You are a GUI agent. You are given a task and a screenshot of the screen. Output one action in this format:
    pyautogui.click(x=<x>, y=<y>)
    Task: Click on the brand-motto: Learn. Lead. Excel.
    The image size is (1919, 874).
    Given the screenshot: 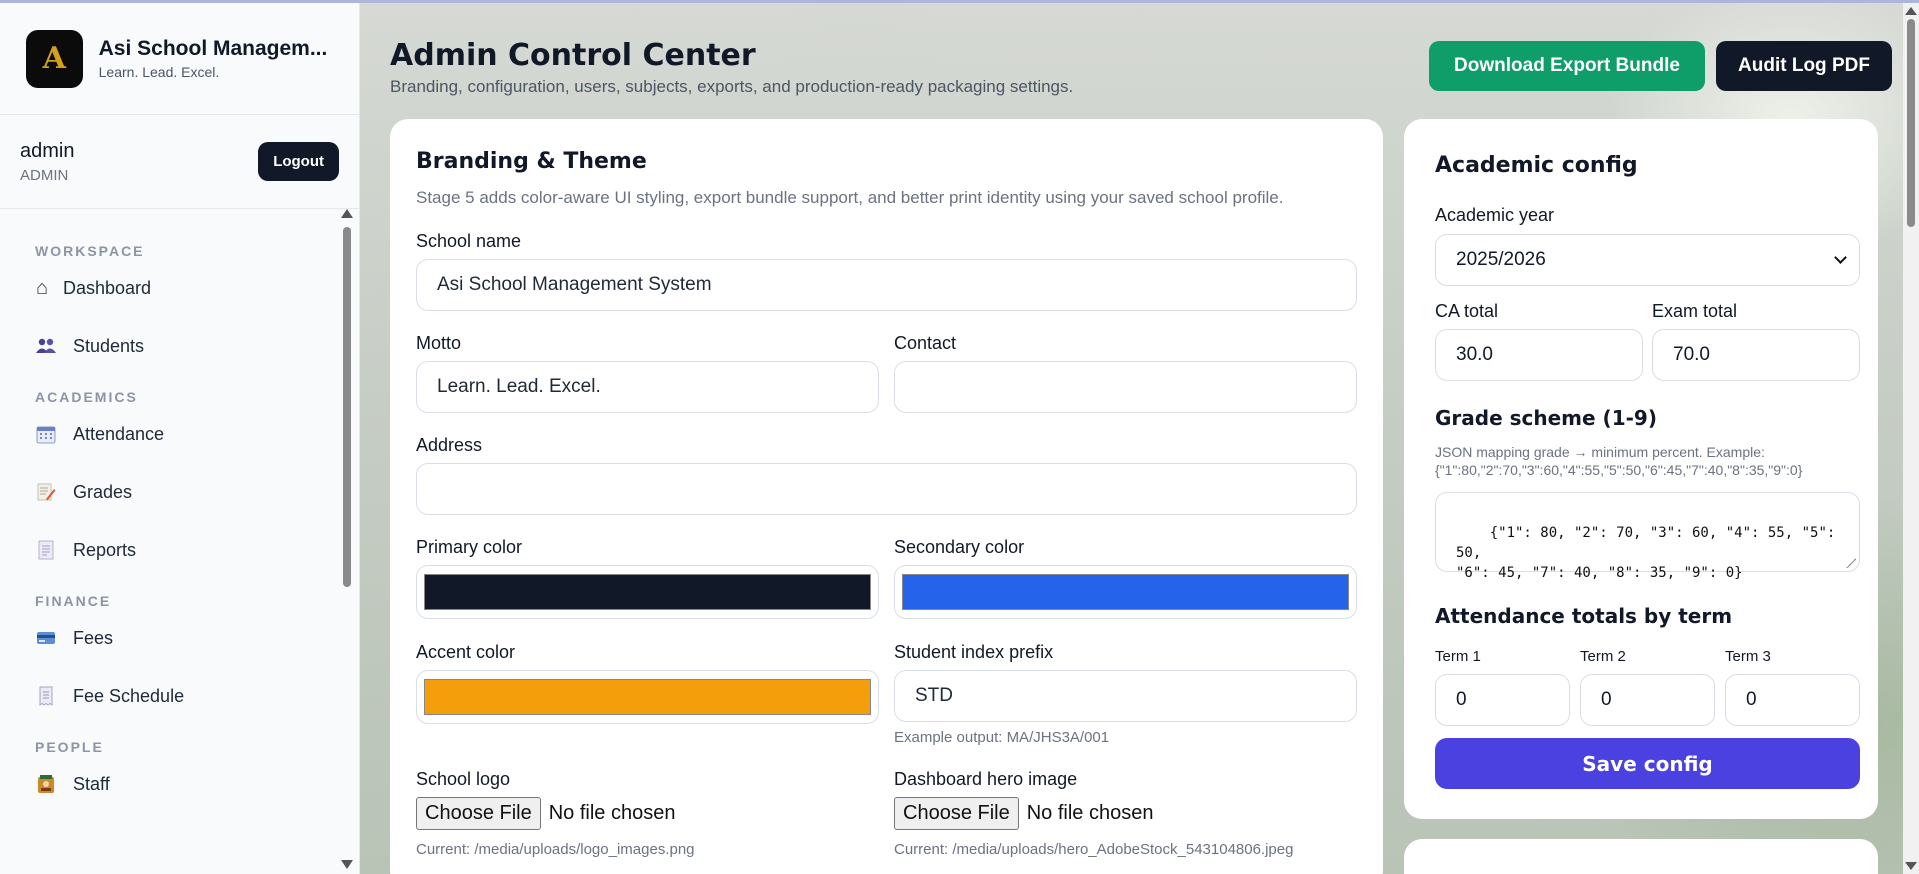 What is the action you would take?
    pyautogui.click(x=159, y=72)
    